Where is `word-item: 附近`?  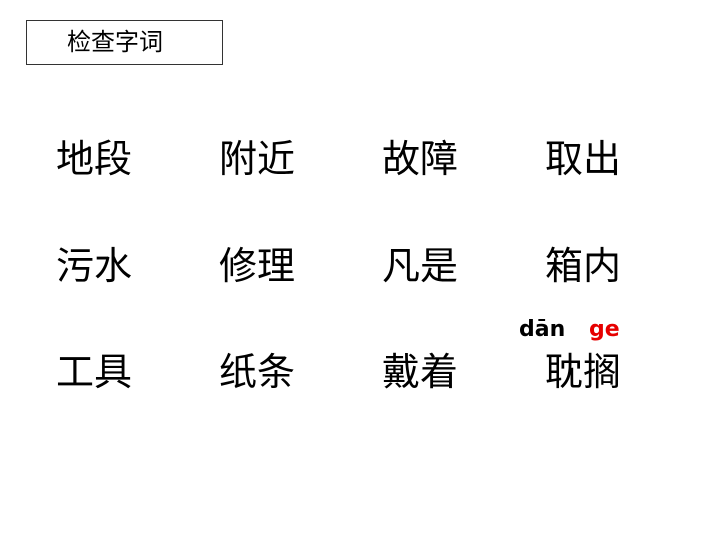
word-item: 附近 is located at coordinates (257, 159).